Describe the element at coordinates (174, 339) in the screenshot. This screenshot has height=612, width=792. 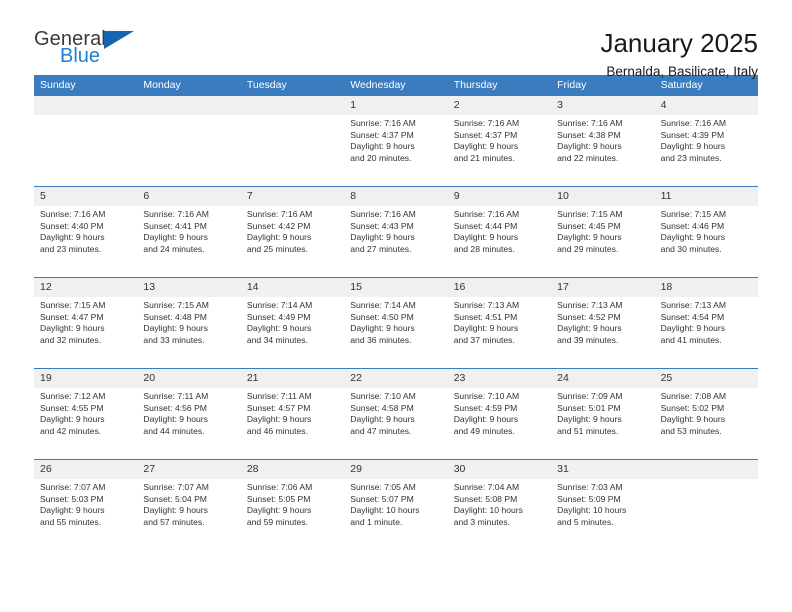
I see `daylight-text-line2: and 33 minutes.` at that location.